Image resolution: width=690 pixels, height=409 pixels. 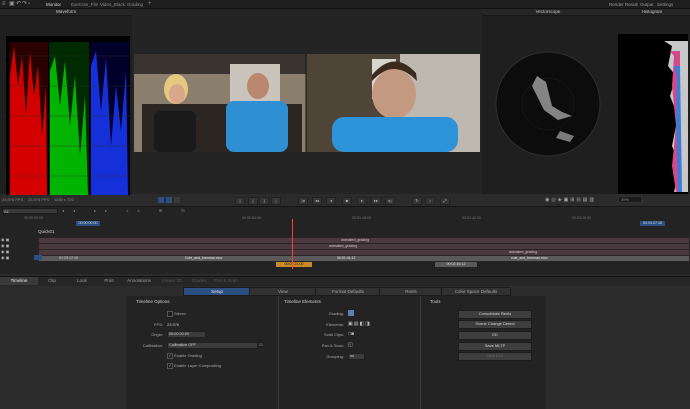 I want to click on pan-scan-toggle-icon: ◱, so click(x=351, y=345).